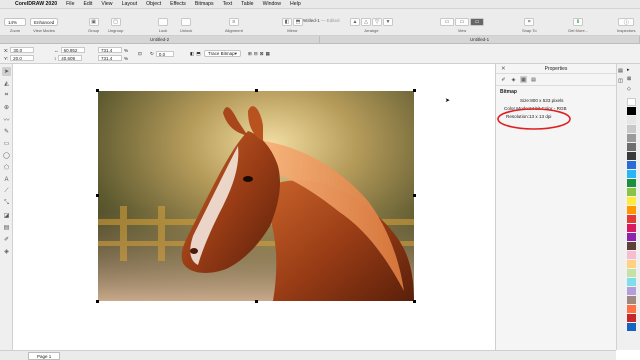 This screenshot has width=640, height=360. I want to click on menu-window: Window, so click(272, 4).